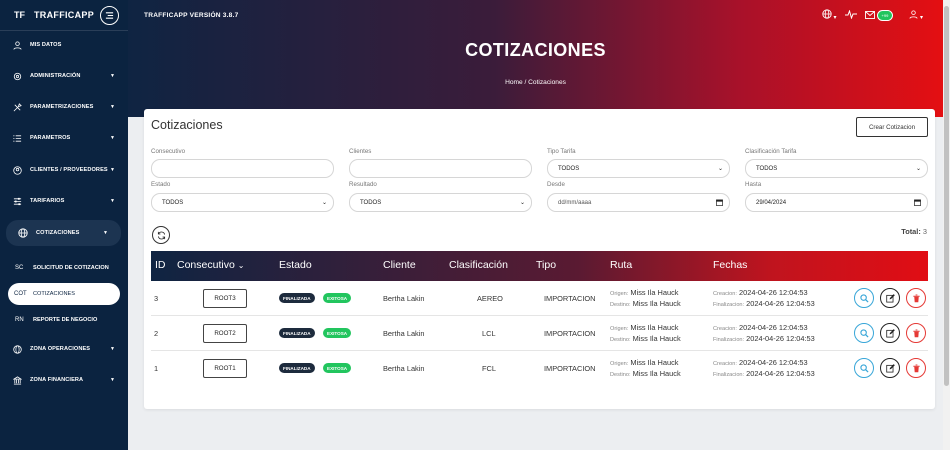 The image size is (950, 450). I want to click on sidebar-item-clientes-proveedores: CLIENTES / PROVEEDORES ▼, so click(64, 170).